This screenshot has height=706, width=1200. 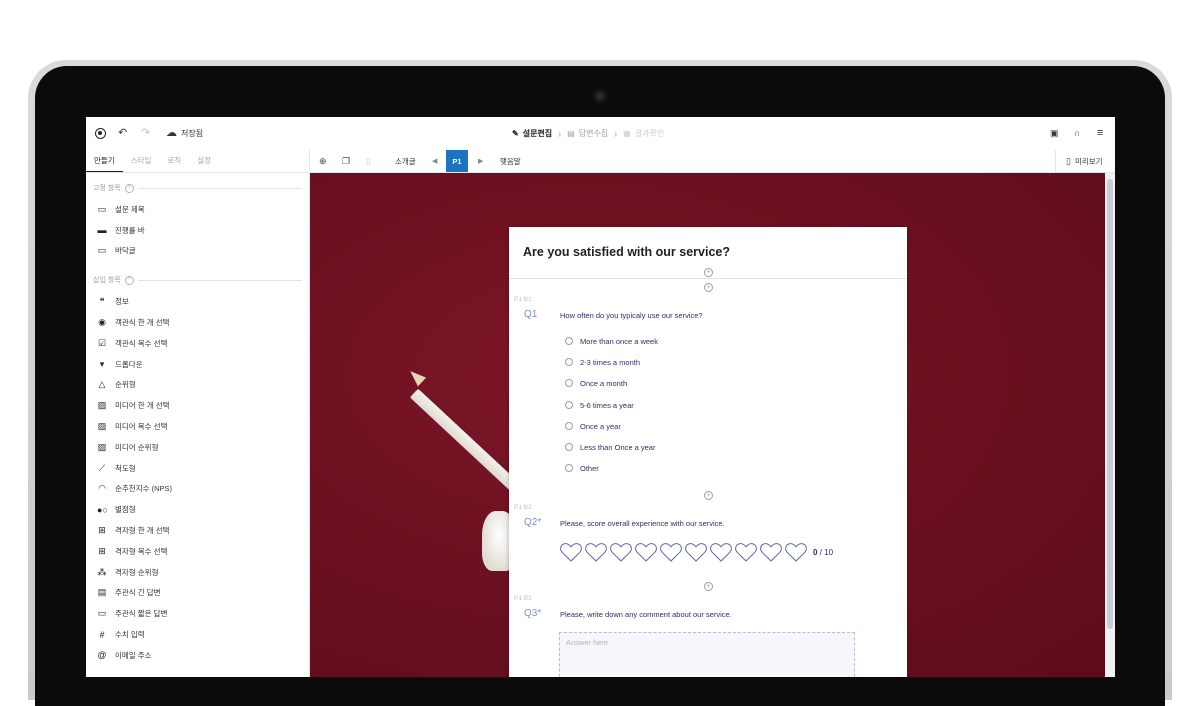 I want to click on add-page-icon: ⊕, so click(x=323, y=161).